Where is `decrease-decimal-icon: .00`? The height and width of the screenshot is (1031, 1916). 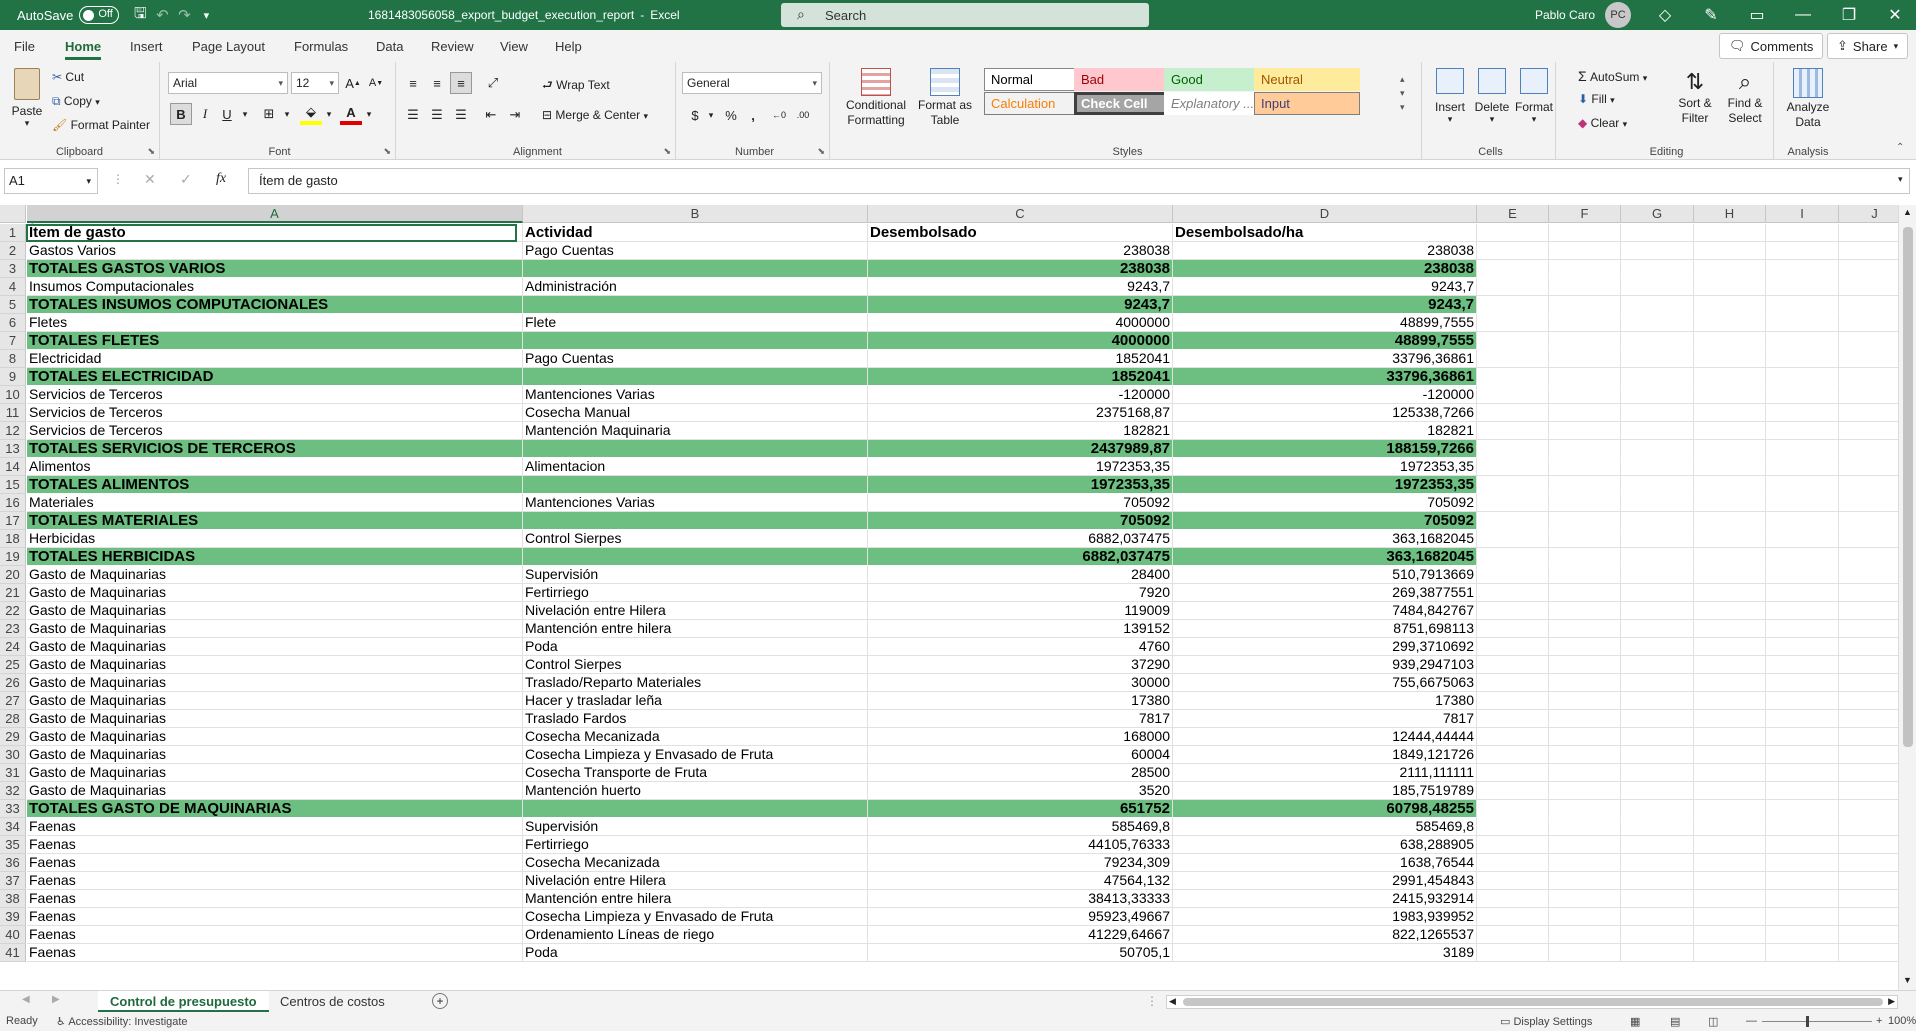
decrease-decimal-icon: .00 is located at coordinates (803, 115).